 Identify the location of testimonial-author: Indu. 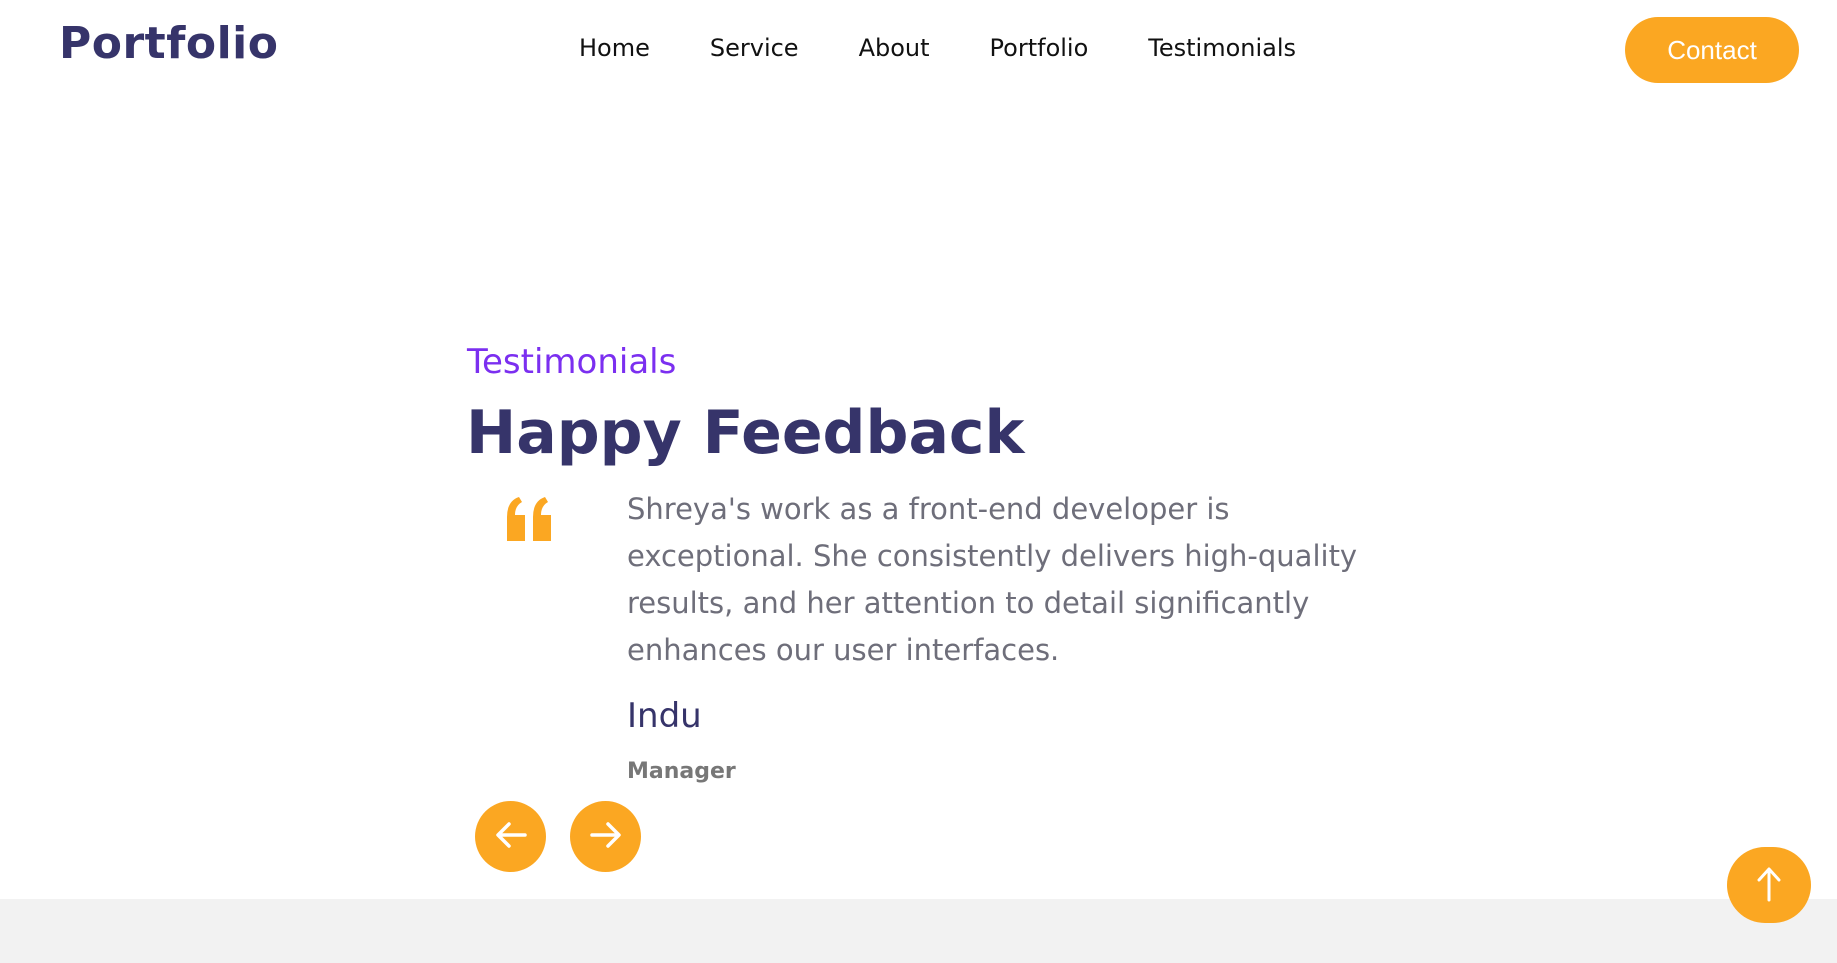
(664, 716).